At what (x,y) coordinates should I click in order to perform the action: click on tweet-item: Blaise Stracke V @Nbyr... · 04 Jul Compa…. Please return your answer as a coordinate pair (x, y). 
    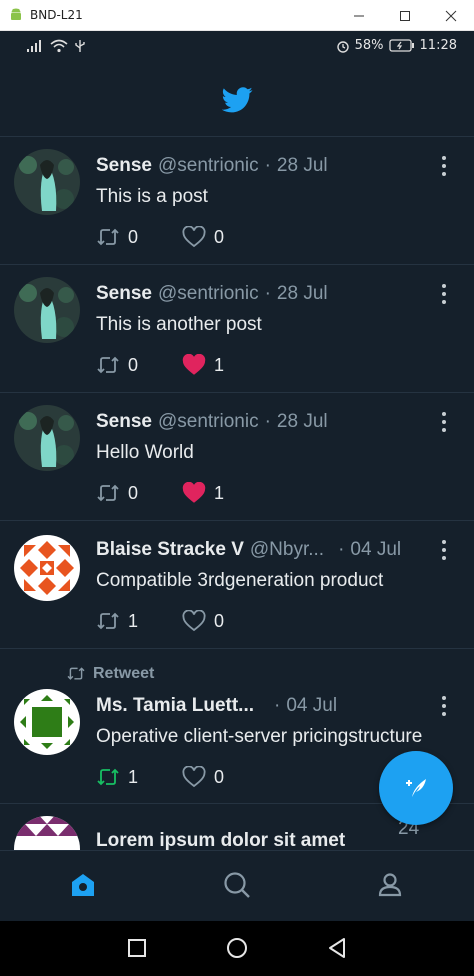
    Looking at the image, I should click on (237, 585).